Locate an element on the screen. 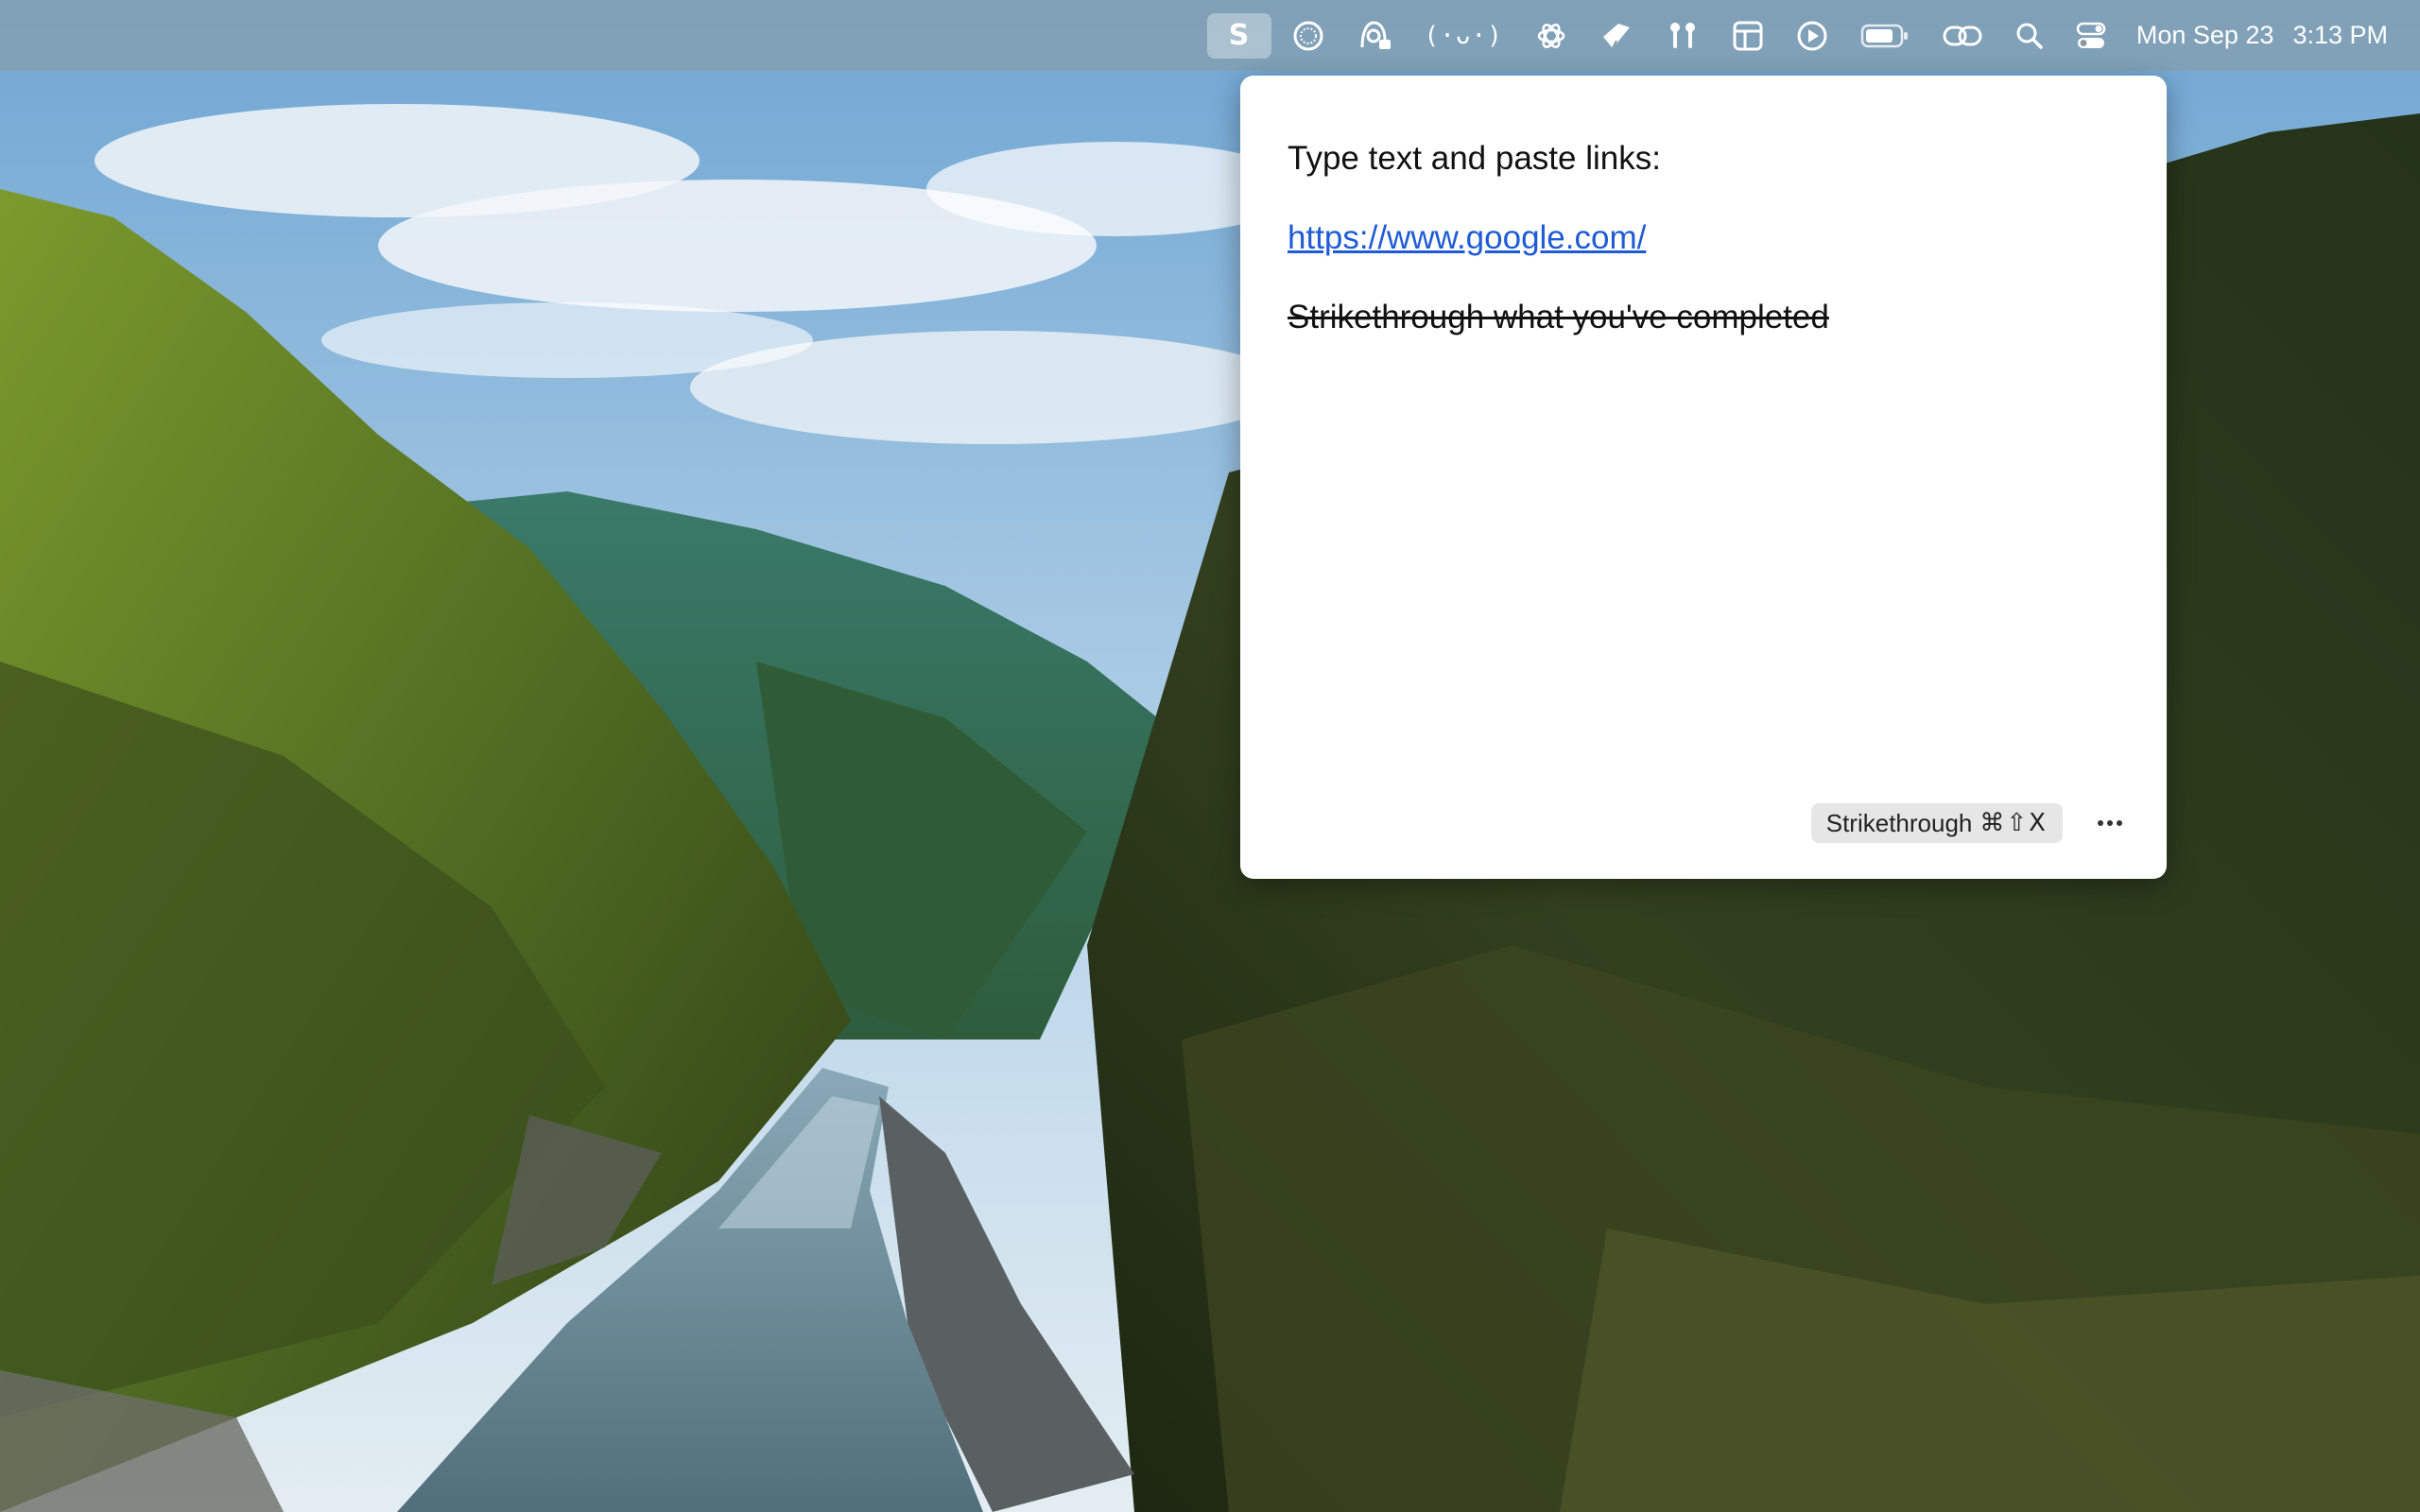 This screenshot has width=2420, height=1512. openai-icon is located at coordinates (1551, 36).